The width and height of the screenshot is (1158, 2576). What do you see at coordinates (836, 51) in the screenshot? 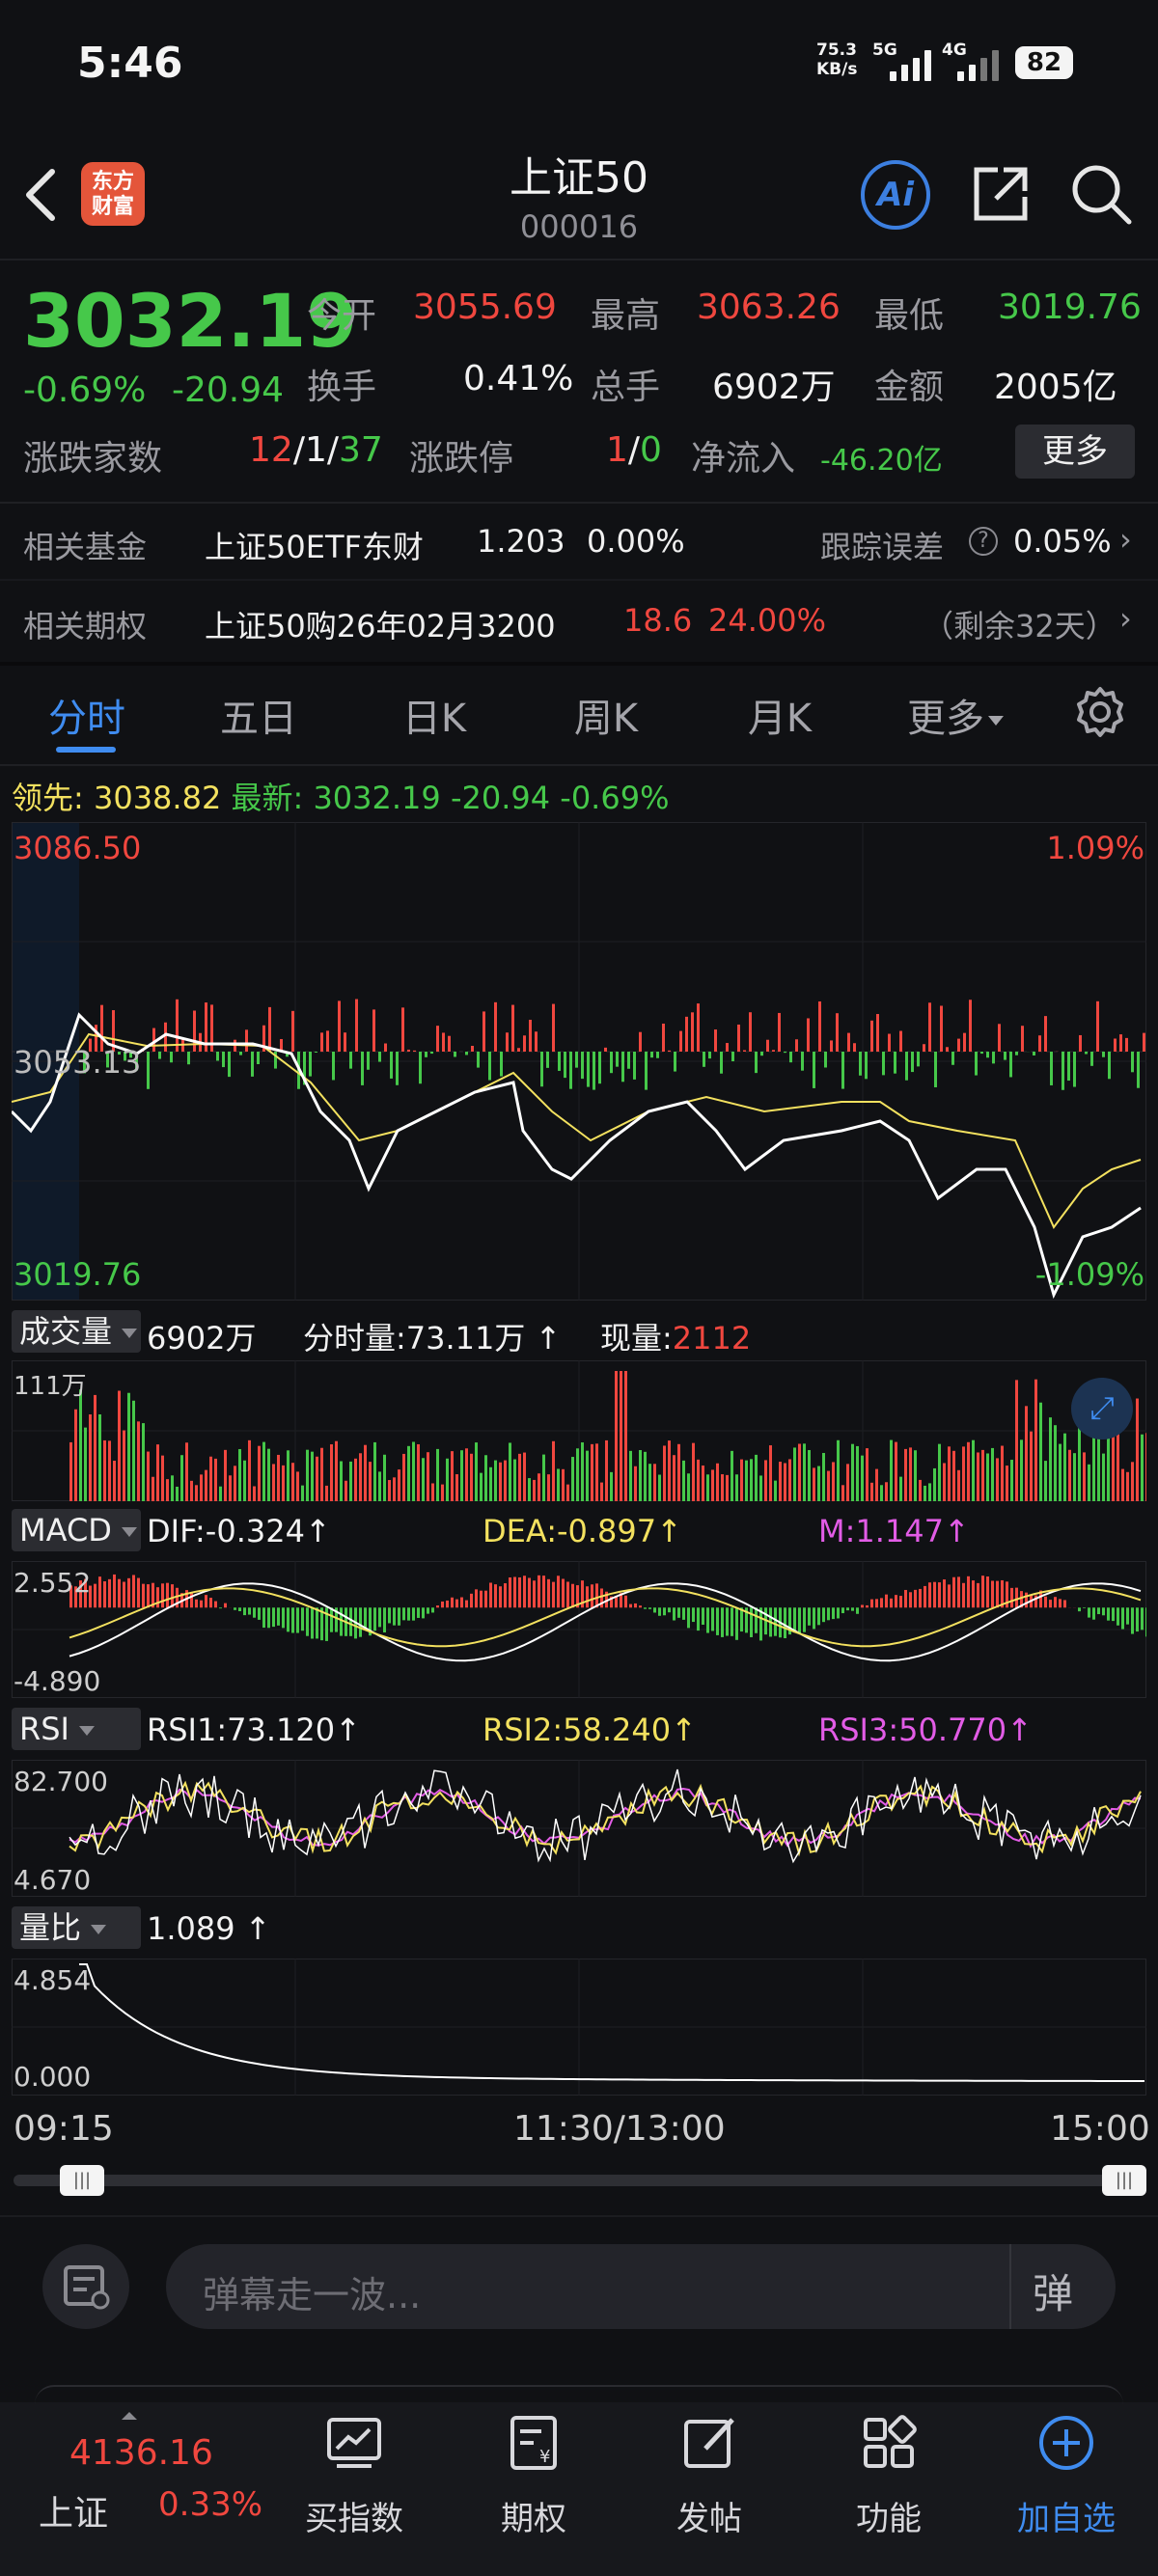
I see `net-speed-value: 75.3` at bounding box center [836, 51].